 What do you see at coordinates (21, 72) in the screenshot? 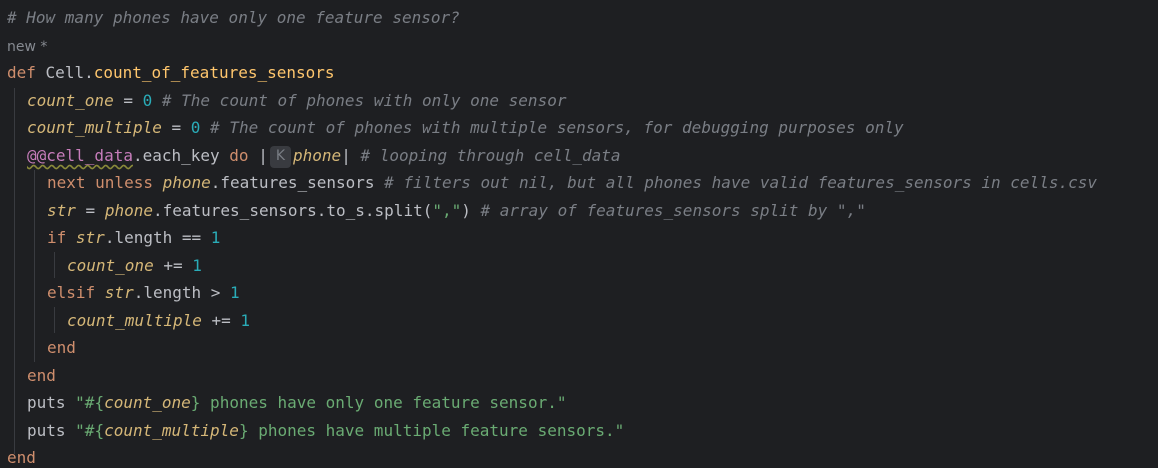
I see `def-keyword: def` at bounding box center [21, 72].